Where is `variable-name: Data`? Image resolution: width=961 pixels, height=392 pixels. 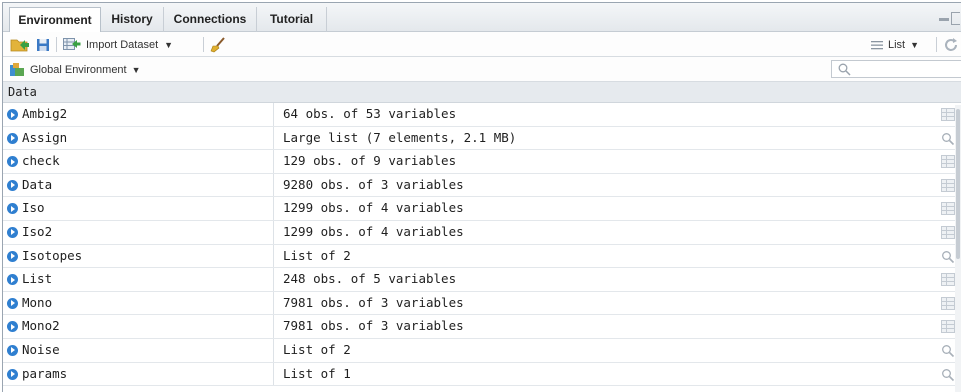 variable-name: Data is located at coordinates (37, 184).